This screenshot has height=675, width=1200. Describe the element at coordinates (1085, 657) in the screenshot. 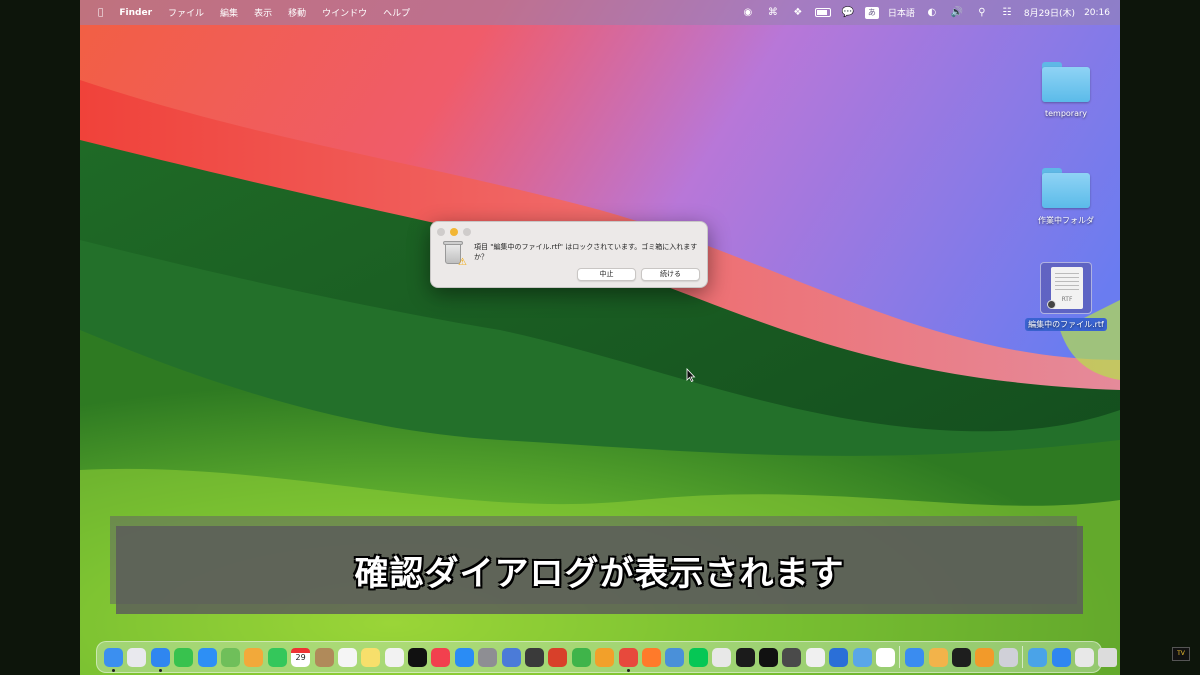

I see `dock-blank-window-icon` at that location.